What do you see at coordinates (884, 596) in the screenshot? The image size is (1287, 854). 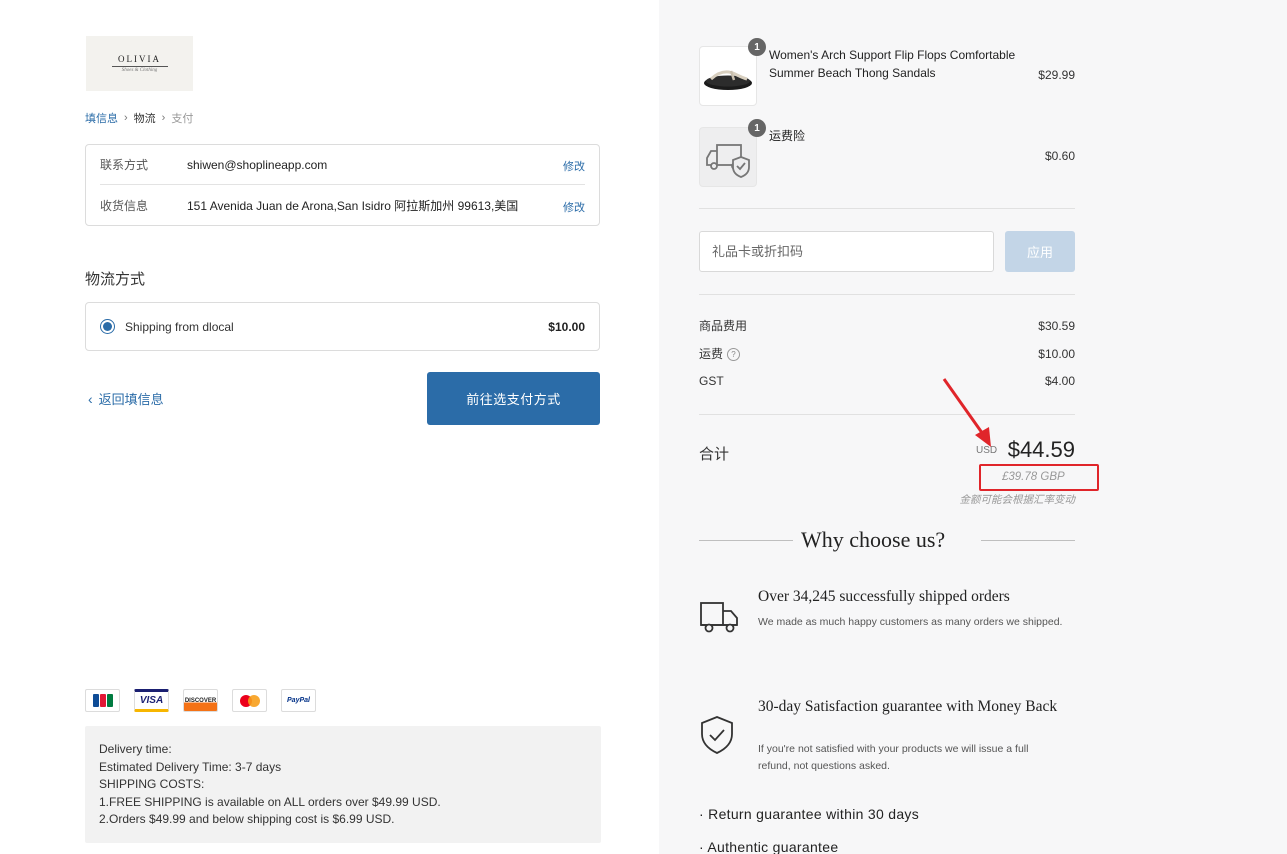 I see `feature-title: Over 34,245 successfully shipped orders` at bounding box center [884, 596].